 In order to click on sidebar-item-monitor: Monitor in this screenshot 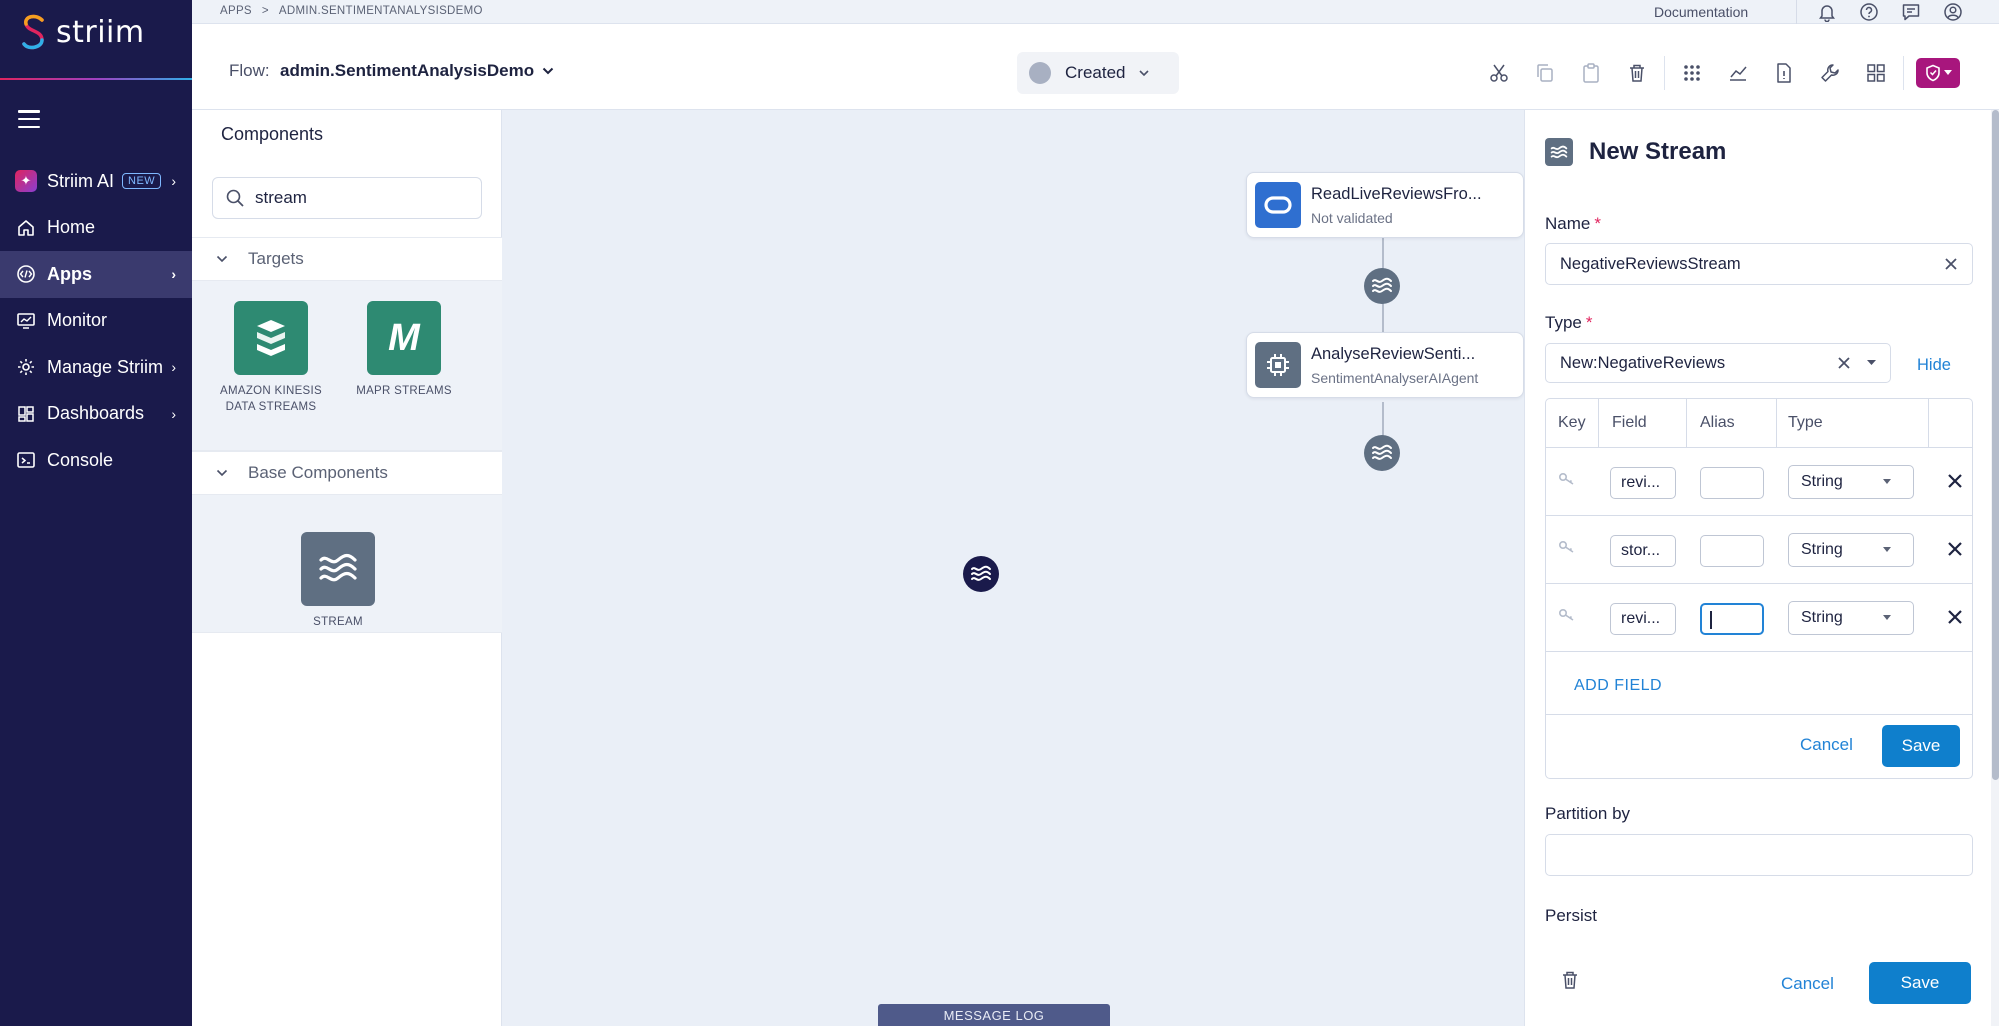, I will do `click(96, 321)`.